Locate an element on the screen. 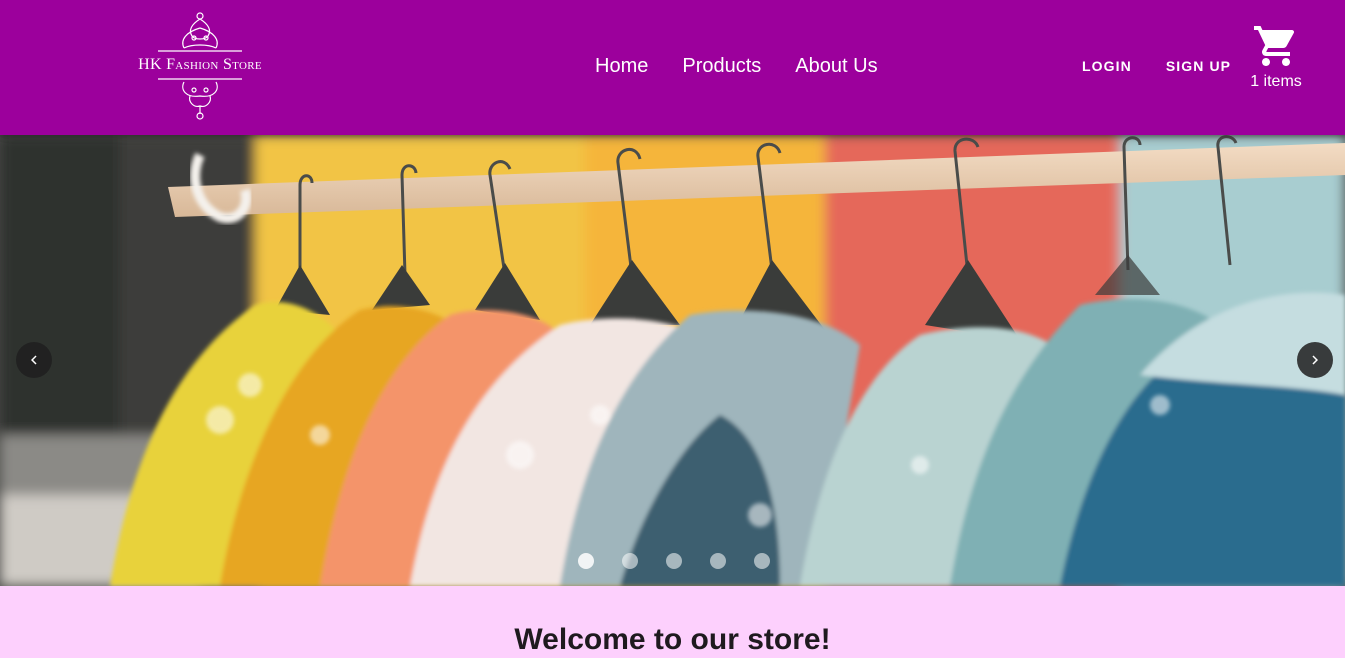 The width and height of the screenshot is (1345, 658). signup-button: SIGN UP is located at coordinates (1198, 66).